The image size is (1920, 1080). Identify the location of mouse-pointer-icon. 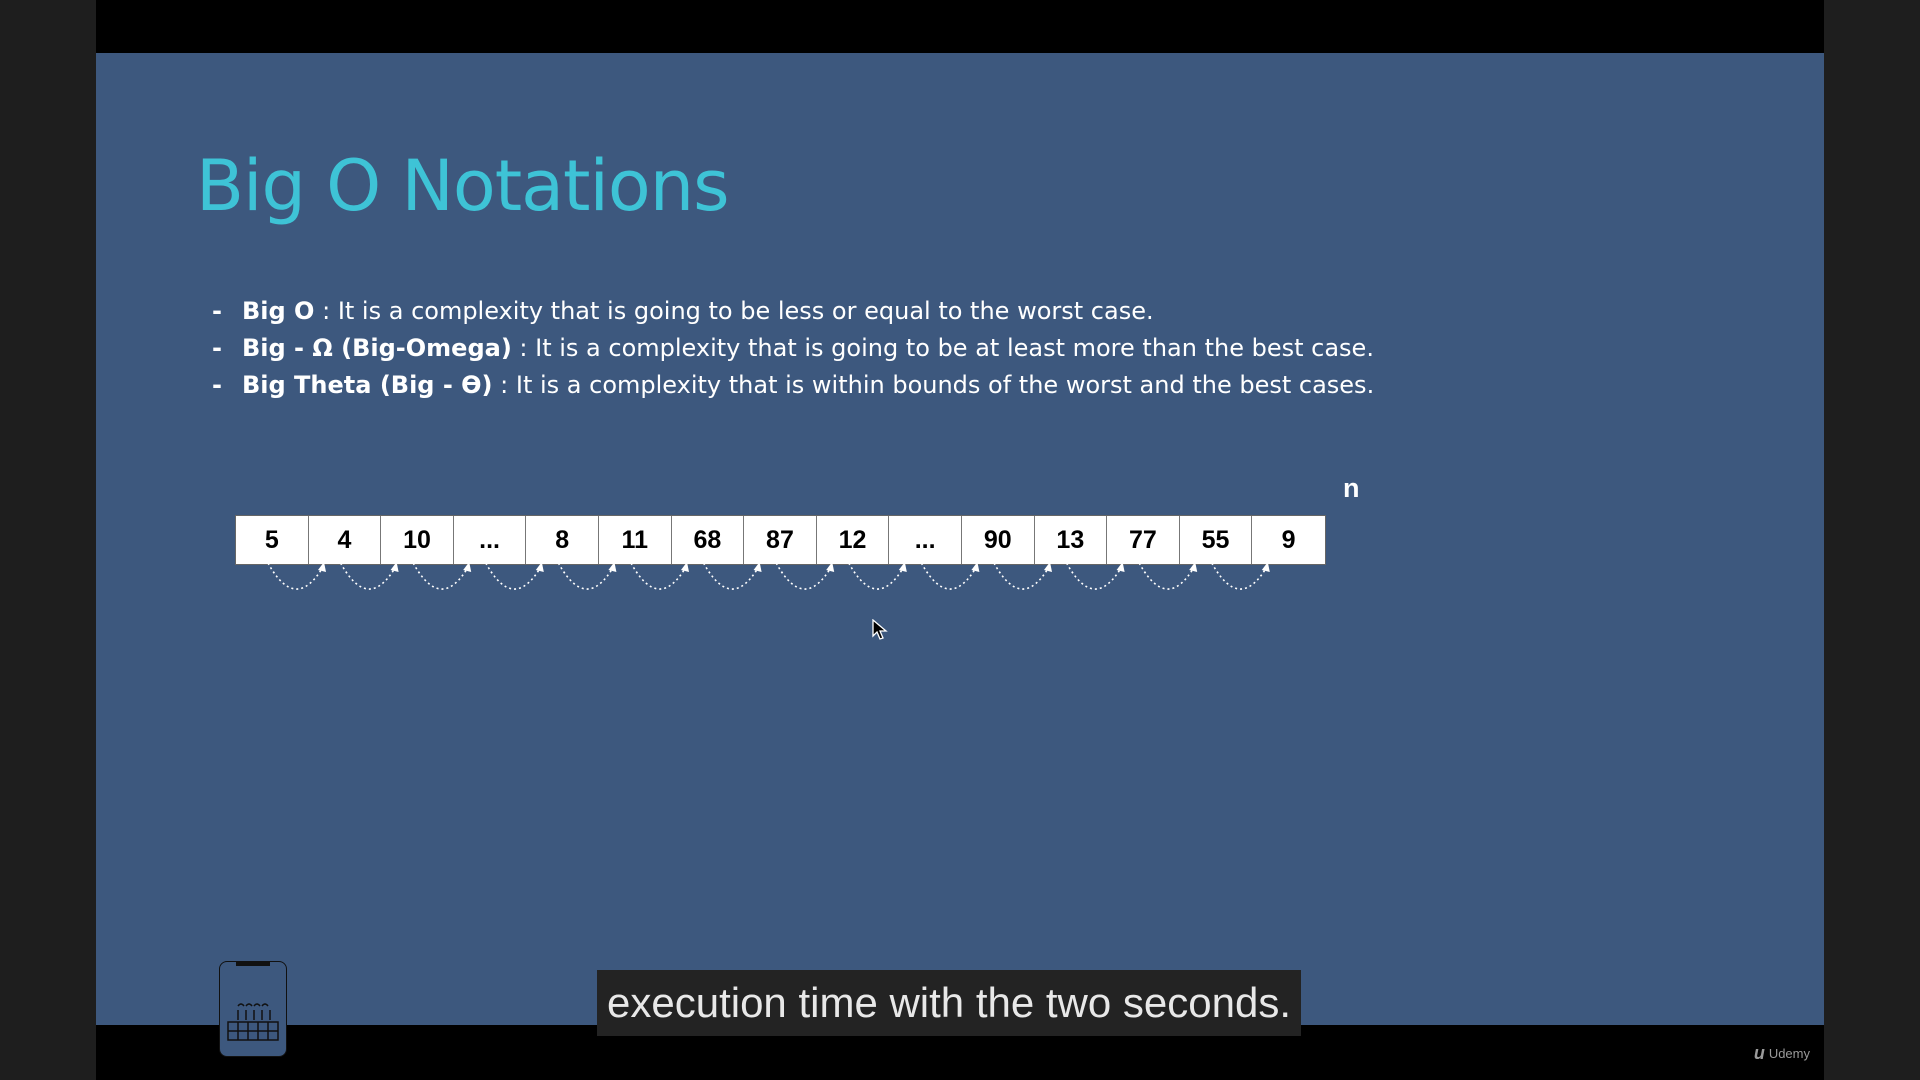
(880, 629).